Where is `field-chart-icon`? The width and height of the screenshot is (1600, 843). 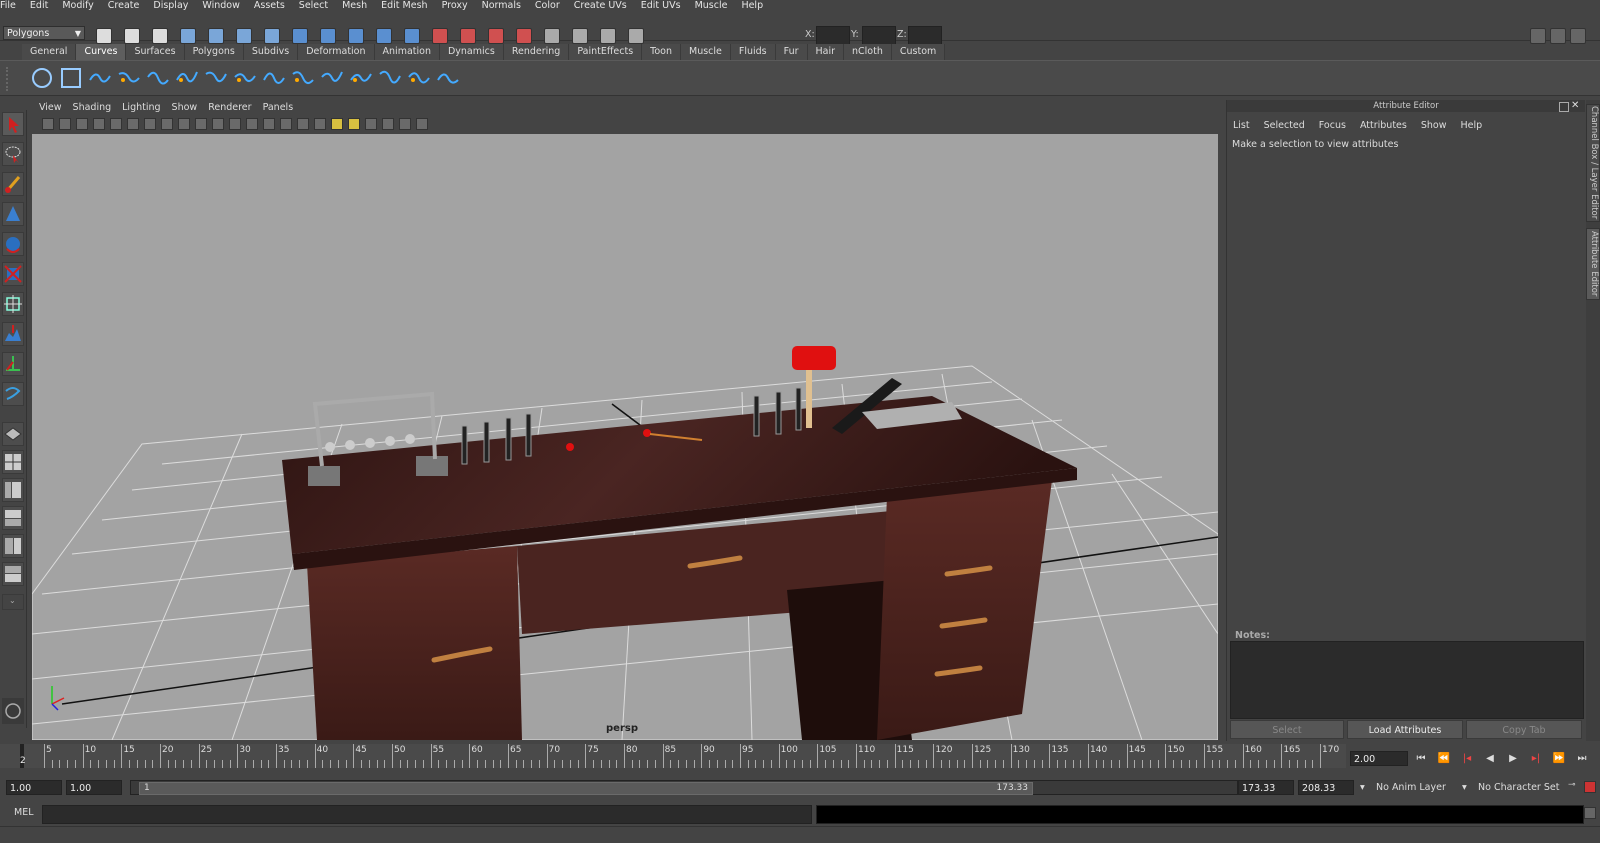
field-chart-icon is located at coordinates (218, 124).